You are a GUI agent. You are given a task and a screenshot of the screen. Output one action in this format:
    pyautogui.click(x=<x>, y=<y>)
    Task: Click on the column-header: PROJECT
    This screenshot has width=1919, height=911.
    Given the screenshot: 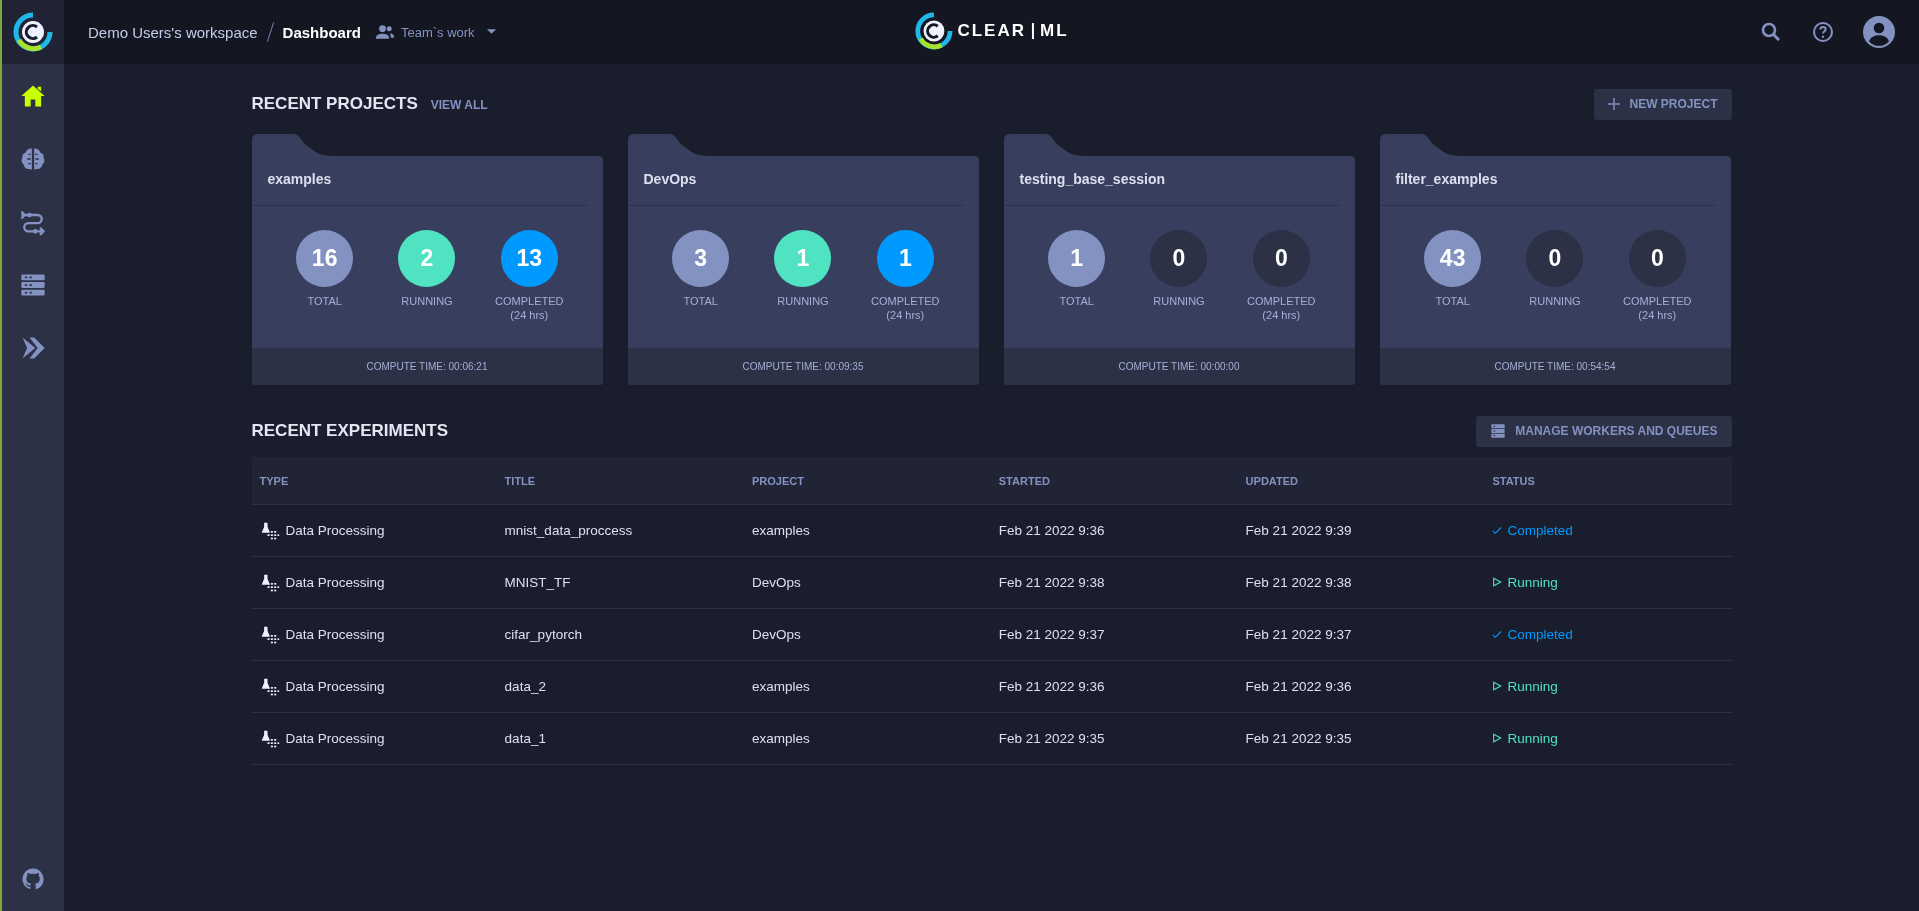 What is the action you would take?
    pyautogui.click(x=867, y=481)
    